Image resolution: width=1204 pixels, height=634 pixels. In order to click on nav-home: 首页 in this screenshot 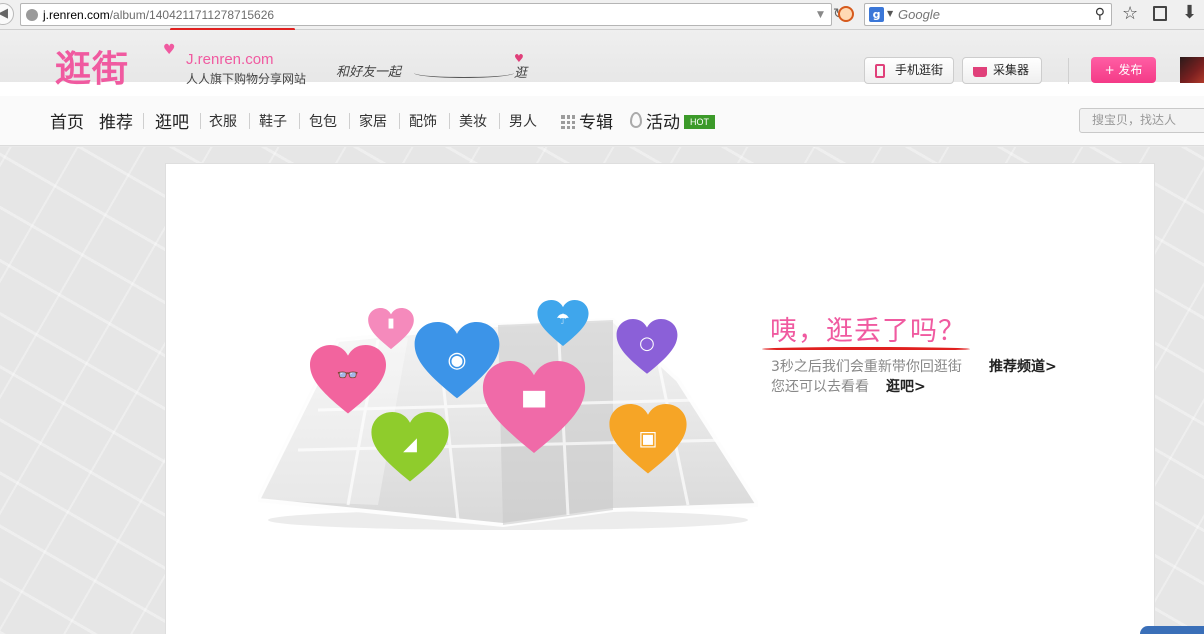, I will do `click(67, 120)`.